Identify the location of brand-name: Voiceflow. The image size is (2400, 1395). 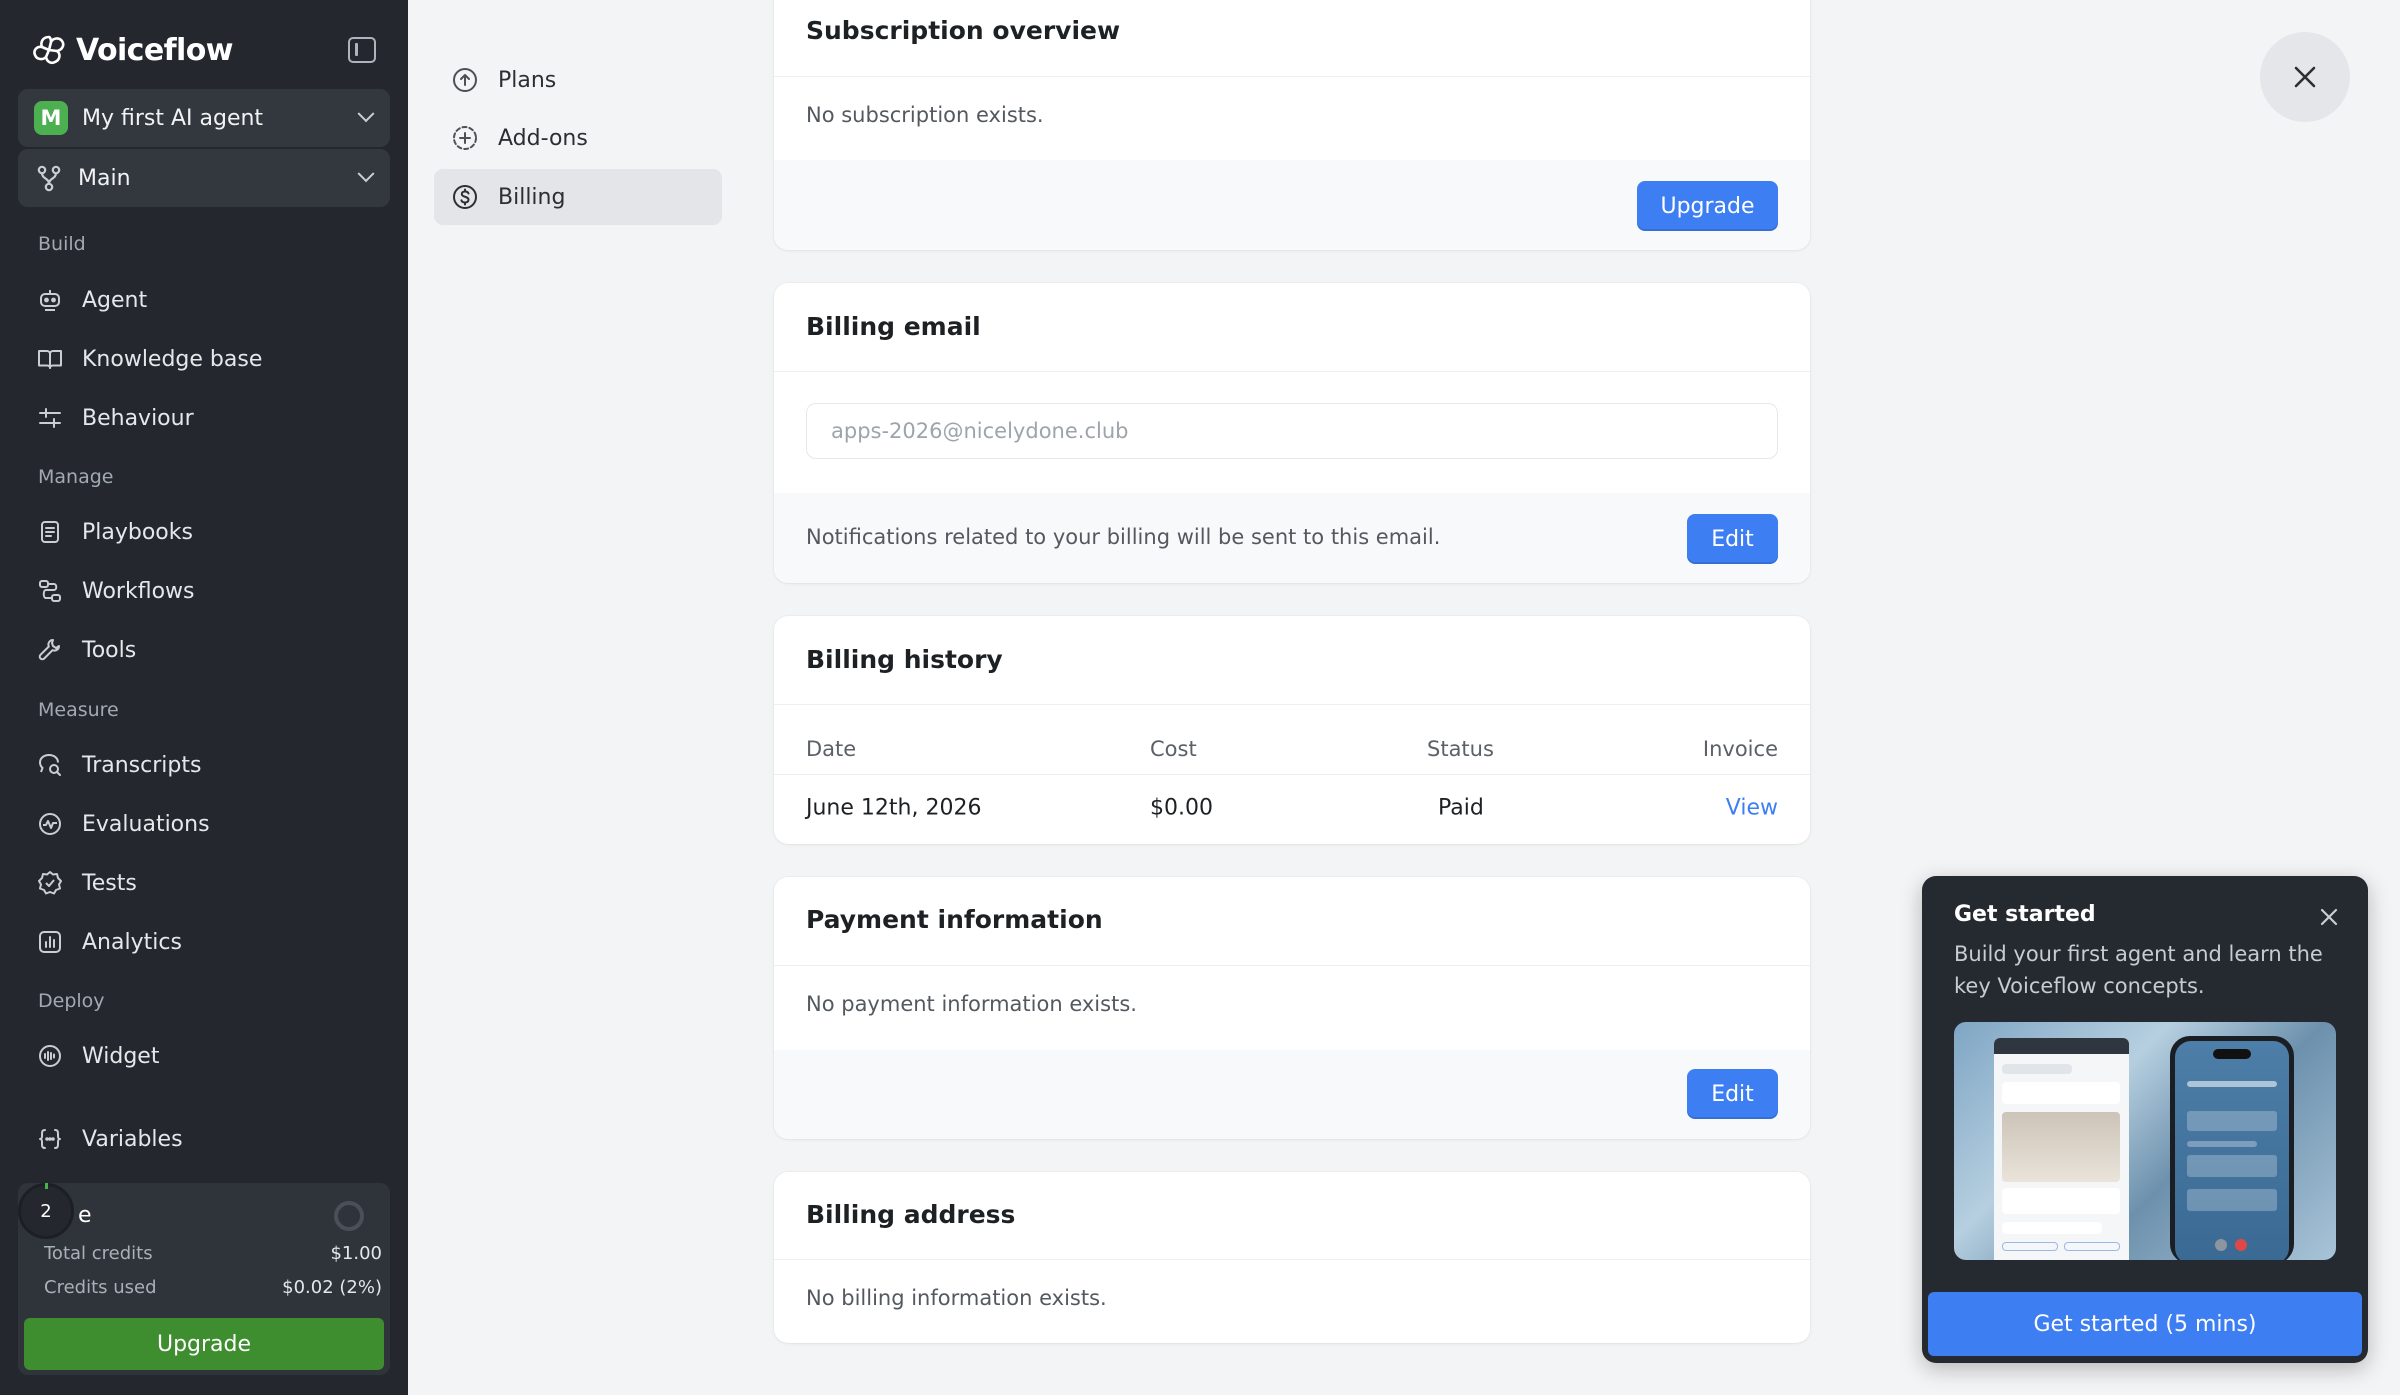
(154, 50).